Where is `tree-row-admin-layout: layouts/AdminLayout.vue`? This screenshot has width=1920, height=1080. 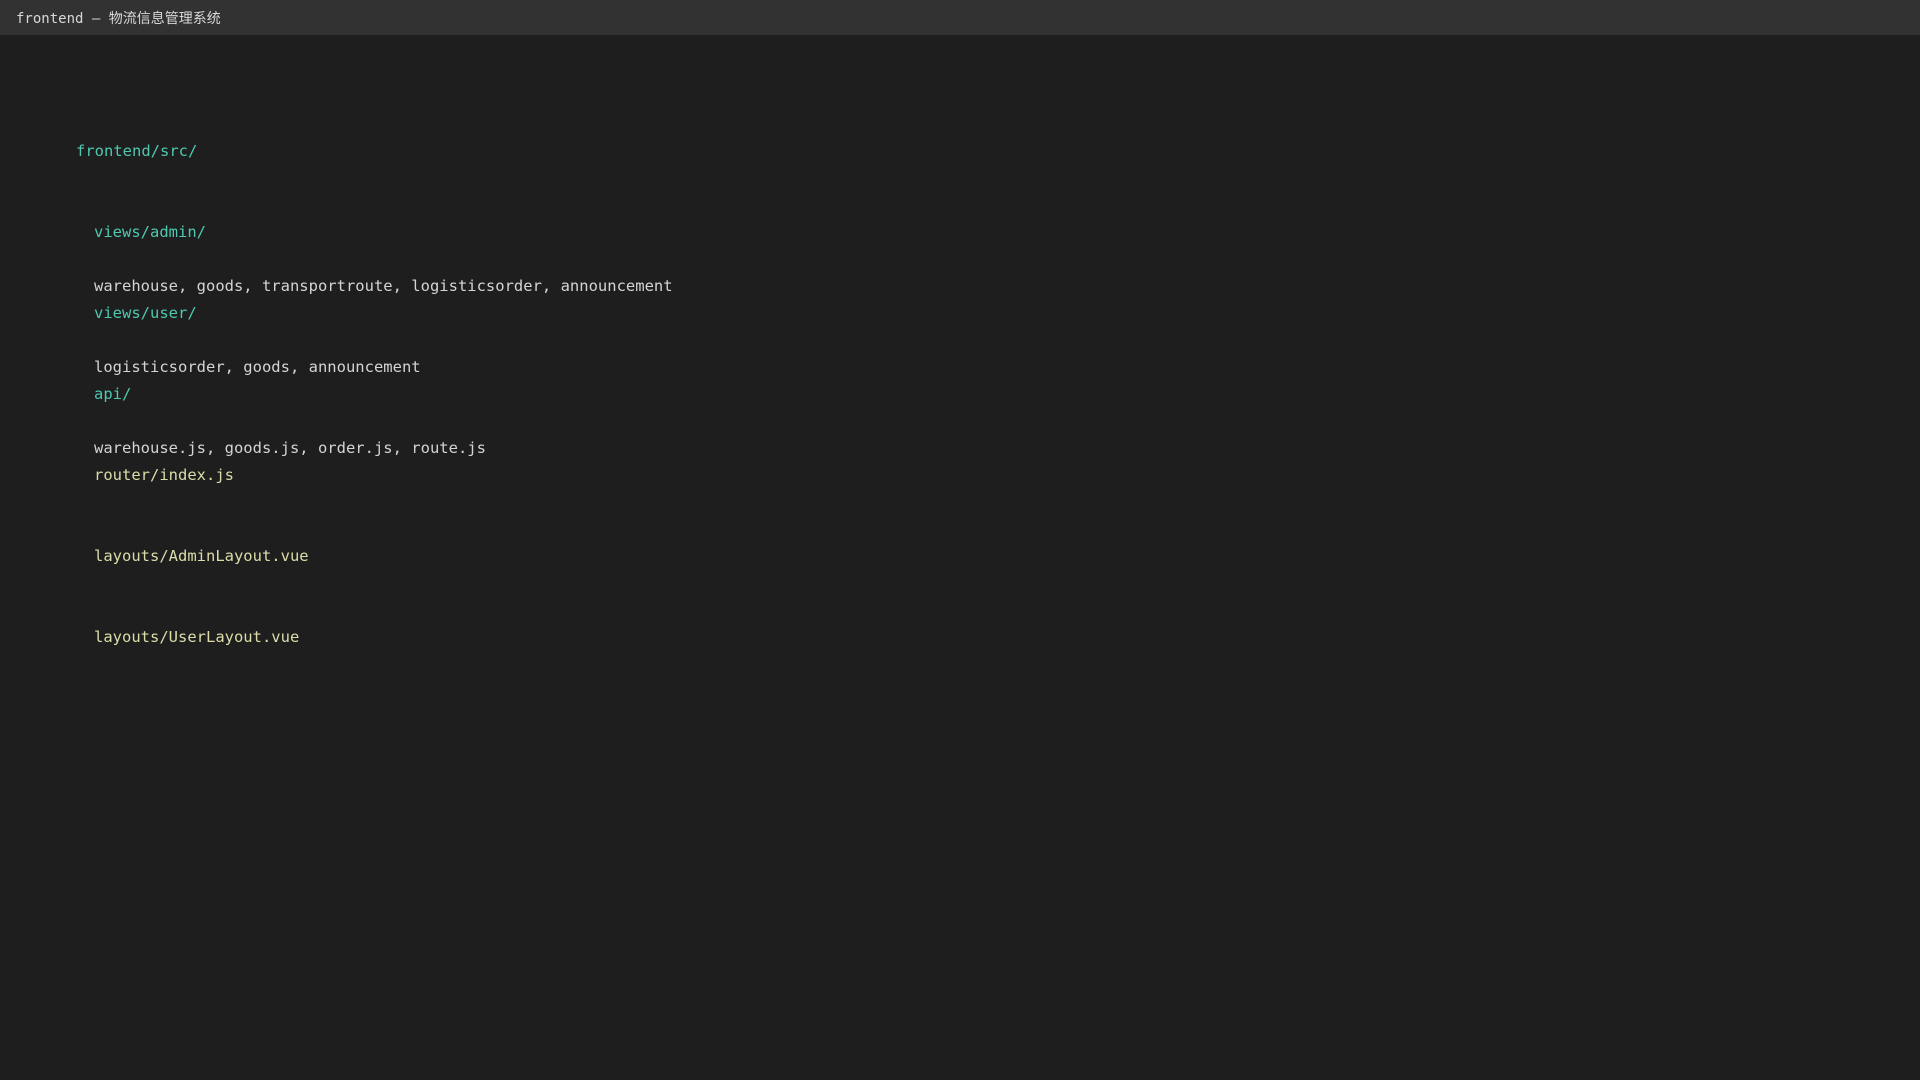
tree-row-admin-layout: layouts/AdminLayout.vue is located at coordinates (346, 540).